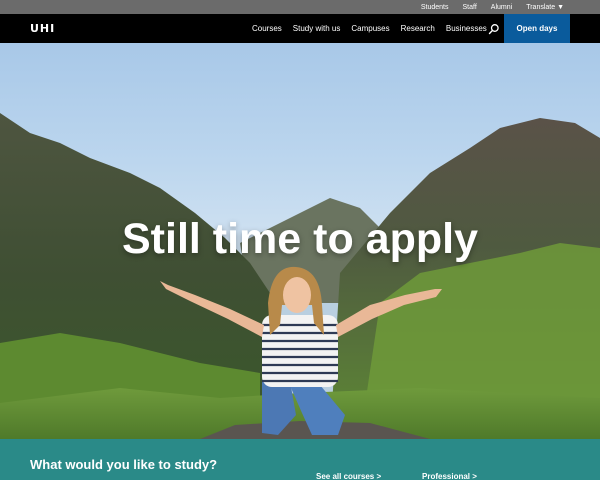  I want to click on nav-link-campuses: Campuses, so click(370, 28).